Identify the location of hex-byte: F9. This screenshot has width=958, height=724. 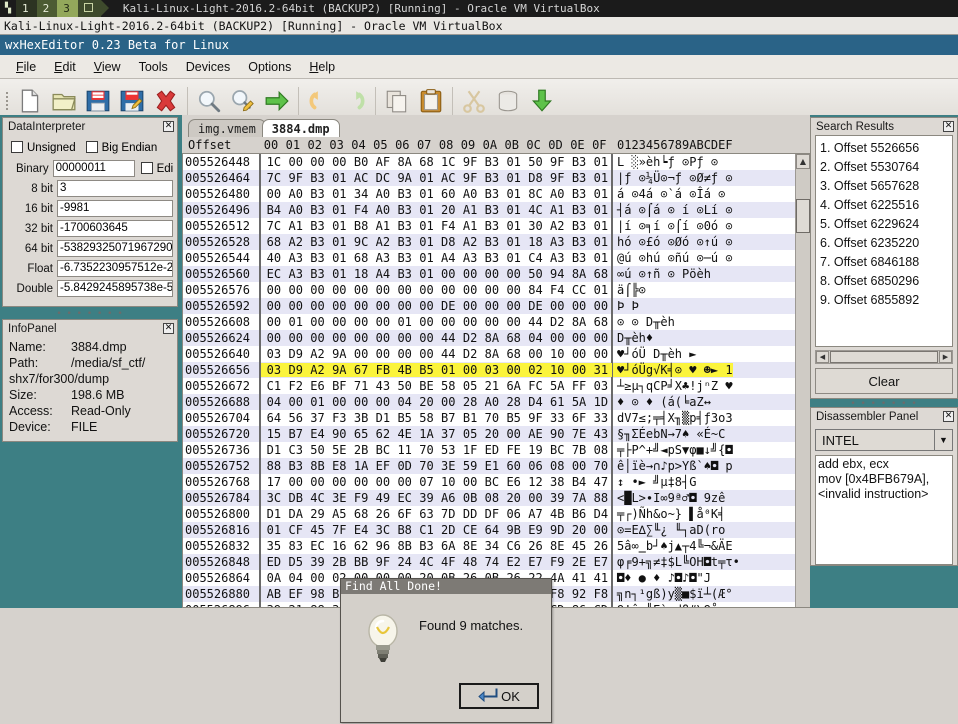
(557, 562).